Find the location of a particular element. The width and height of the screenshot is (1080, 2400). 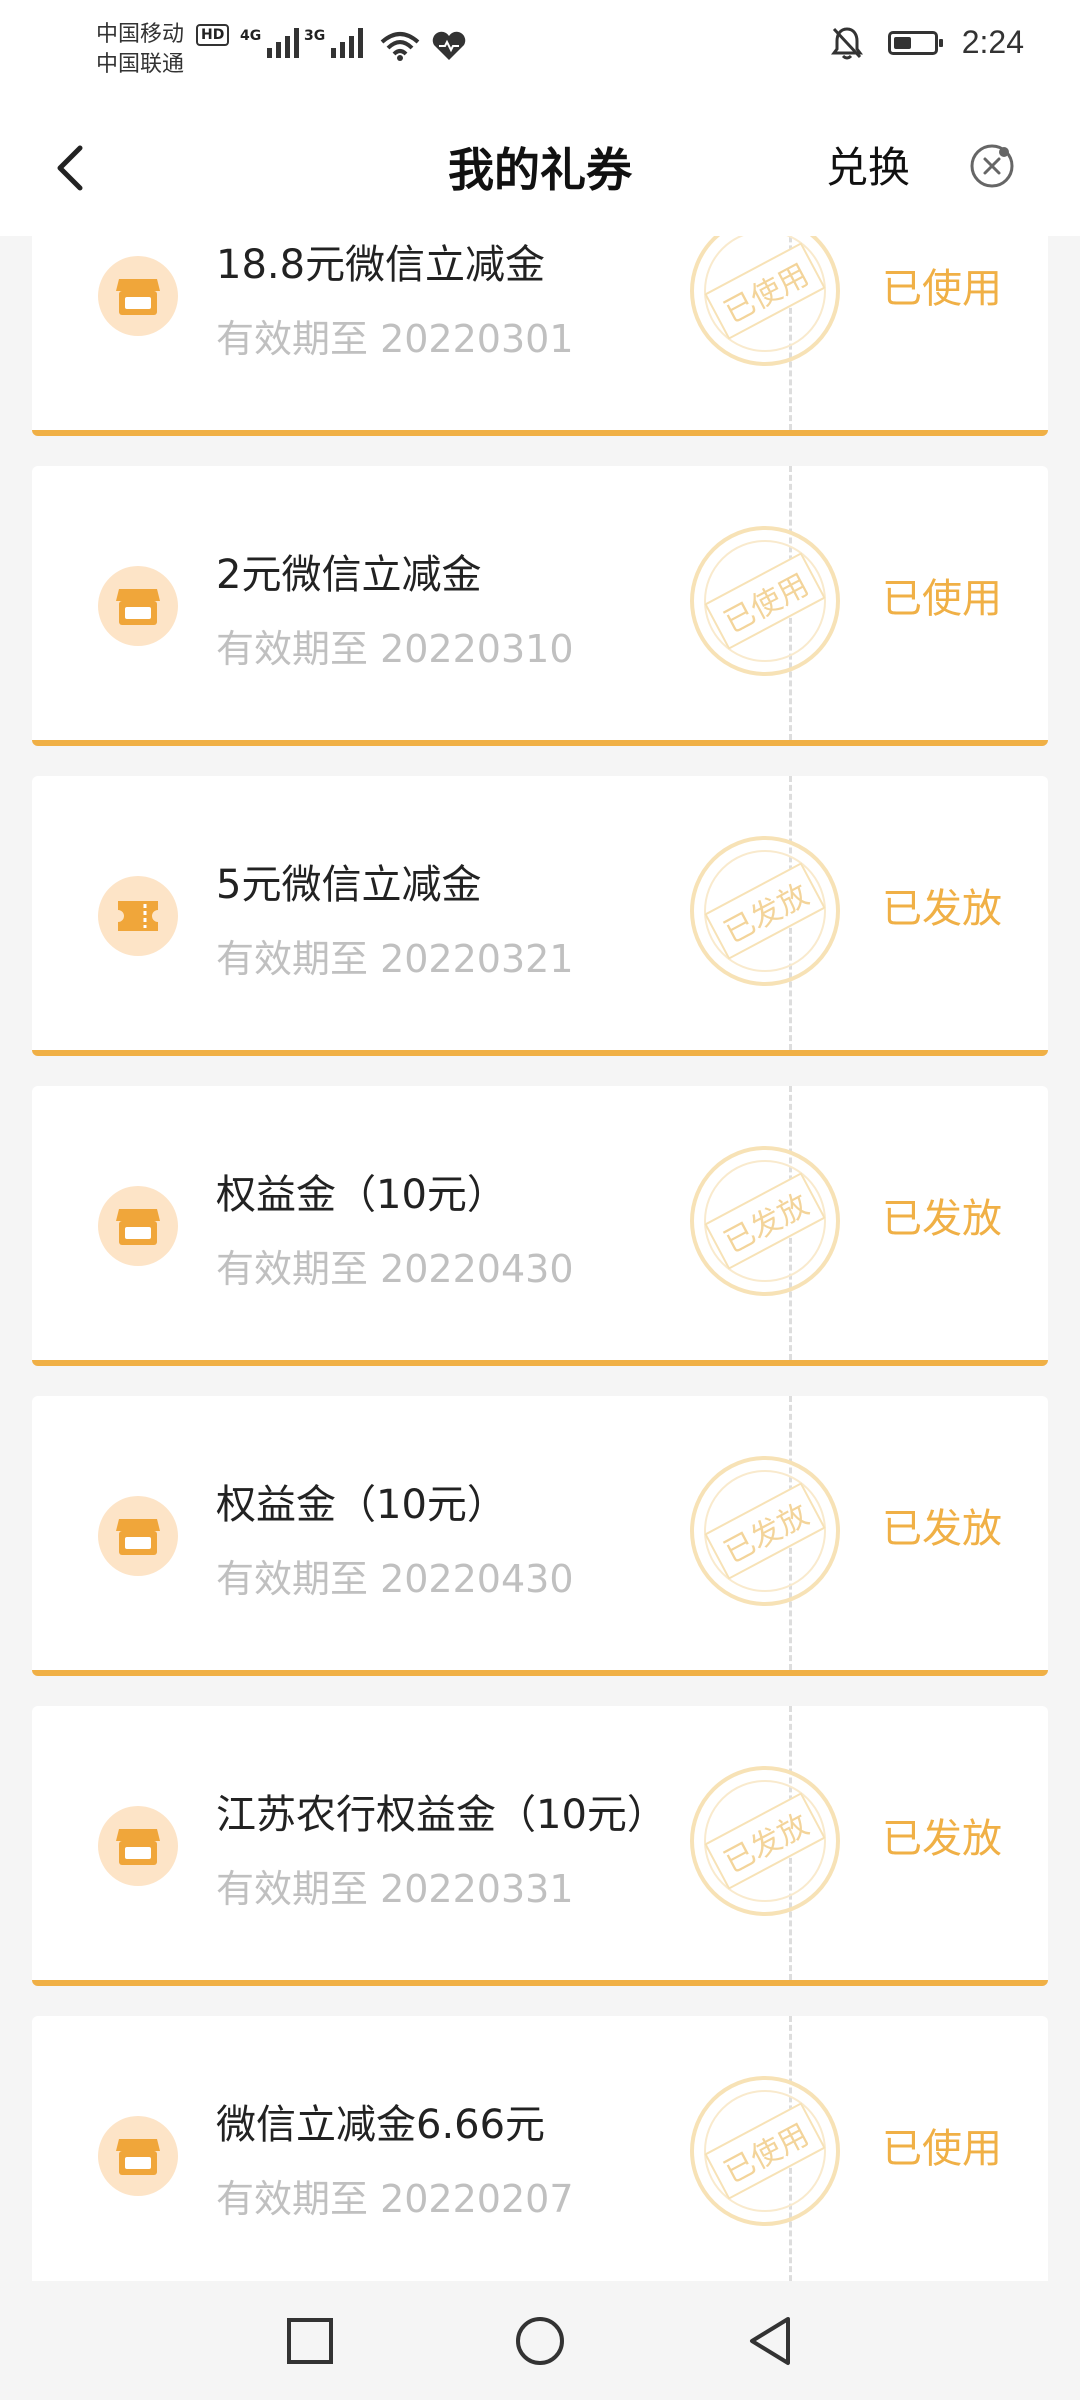

exchange-button: 兑换 is located at coordinates (868, 164).